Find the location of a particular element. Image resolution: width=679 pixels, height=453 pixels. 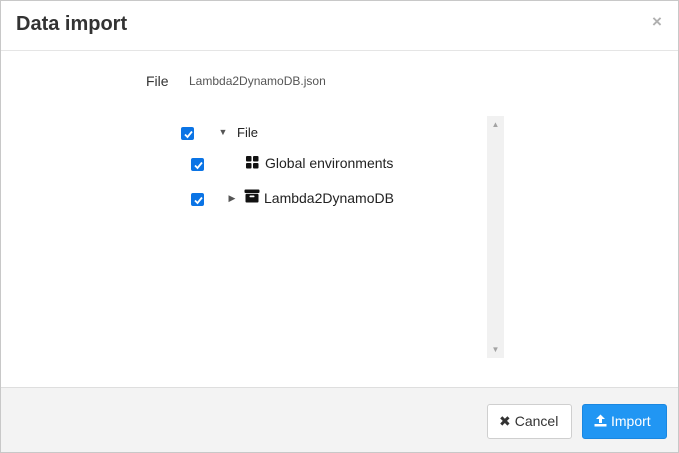

import-button-label: Import is located at coordinates (631, 421).